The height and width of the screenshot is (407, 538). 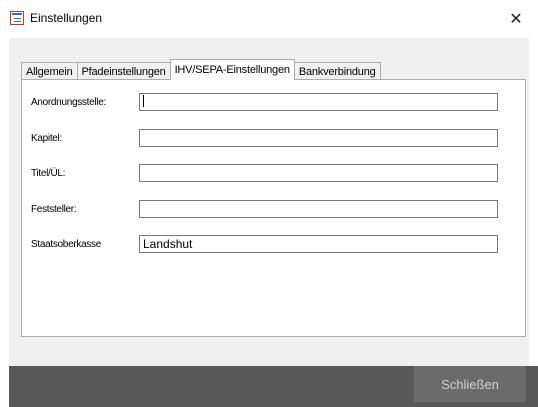 What do you see at coordinates (318, 209) in the screenshot?
I see `feststeller-input` at bounding box center [318, 209].